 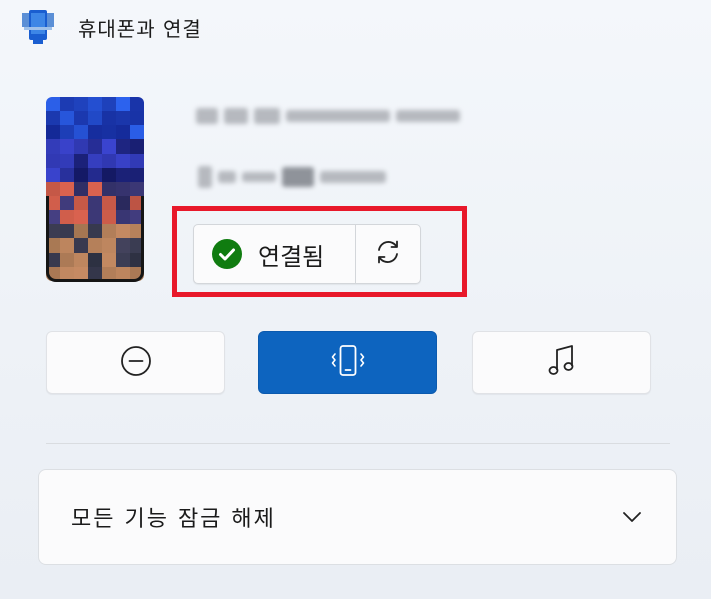 What do you see at coordinates (173, 519) in the screenshot?
I see `expander-label: 모든 기능 잠금 해제` at bounding box center [173, 519].